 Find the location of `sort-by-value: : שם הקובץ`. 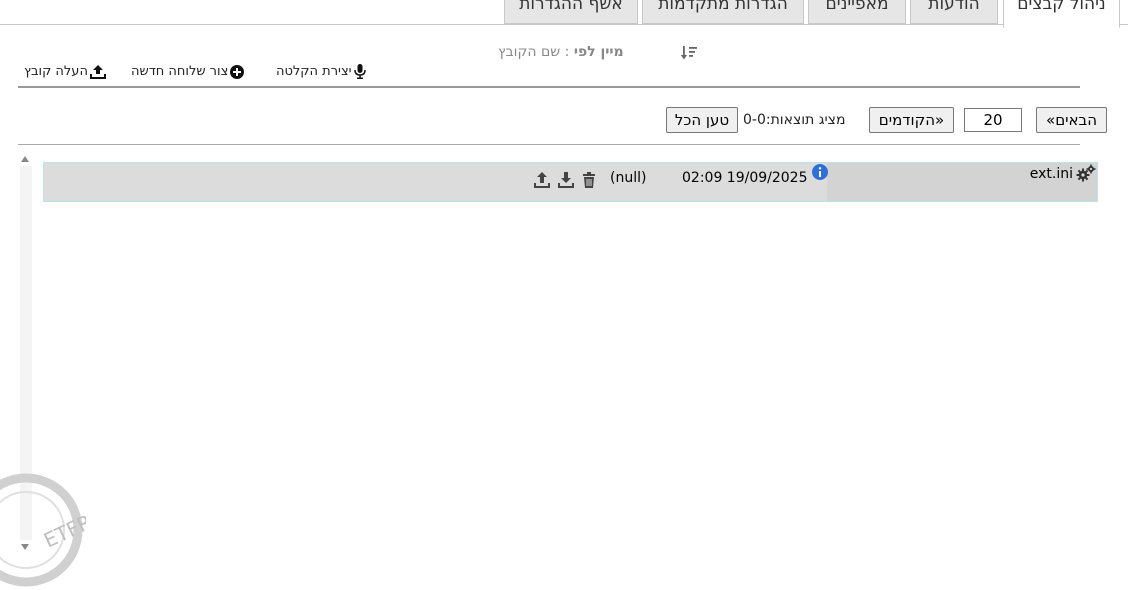

sort-by-value: : שם הקובץ is located at coordinates (534, 52).